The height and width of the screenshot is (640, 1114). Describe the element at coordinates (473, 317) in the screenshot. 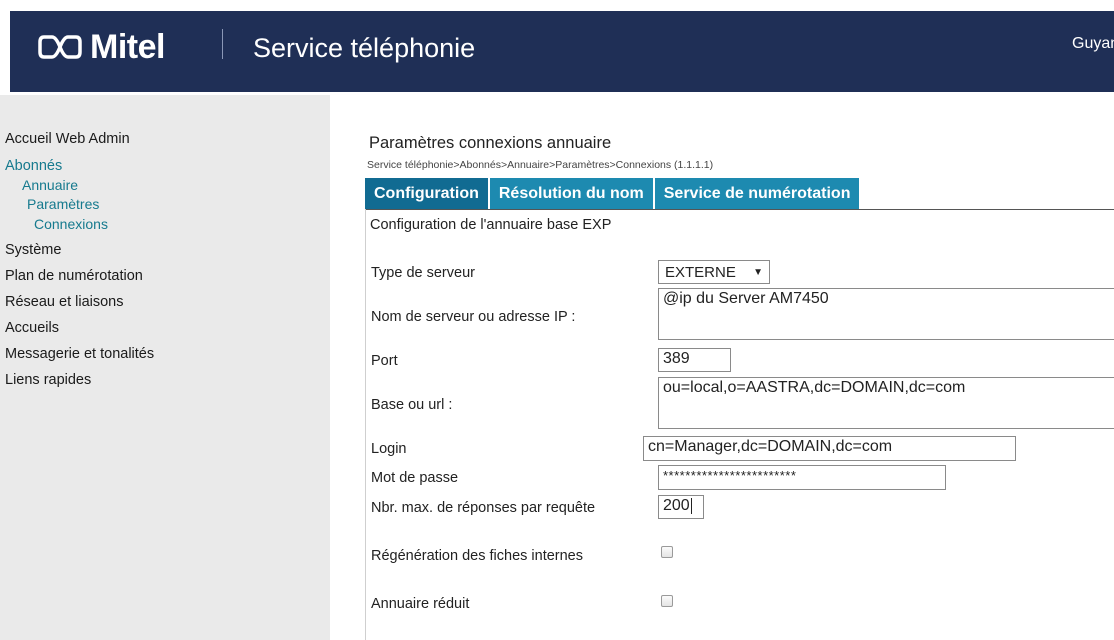

I see `server-name-label: Nom de serveur ou adresse IP :` at that location.